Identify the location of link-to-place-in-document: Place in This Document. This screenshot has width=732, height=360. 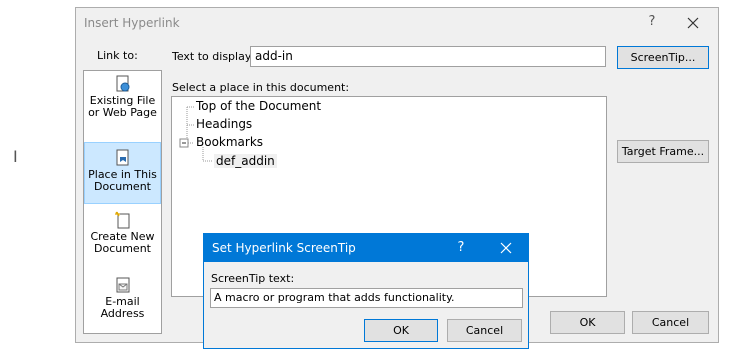
(122, 173).